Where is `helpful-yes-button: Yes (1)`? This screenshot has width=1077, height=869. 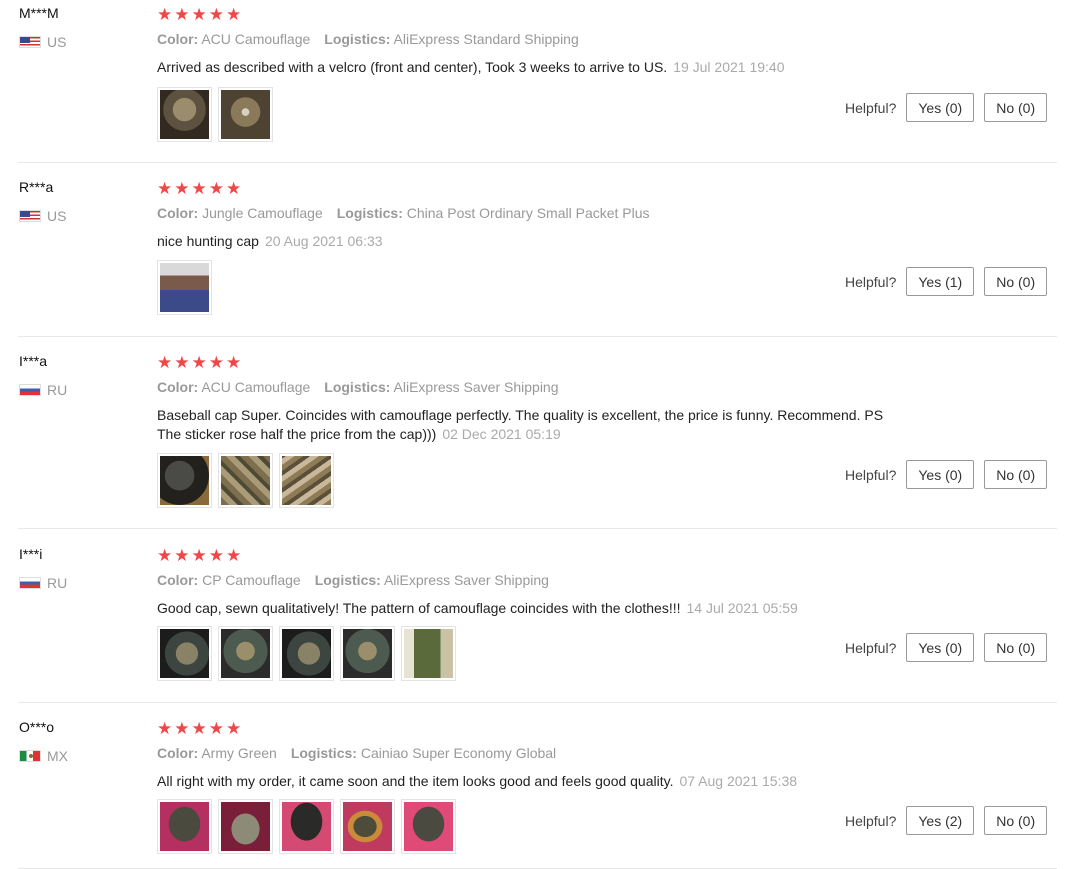 helpful-yes-button: Yes (1) is located at coordinates (940, 281).